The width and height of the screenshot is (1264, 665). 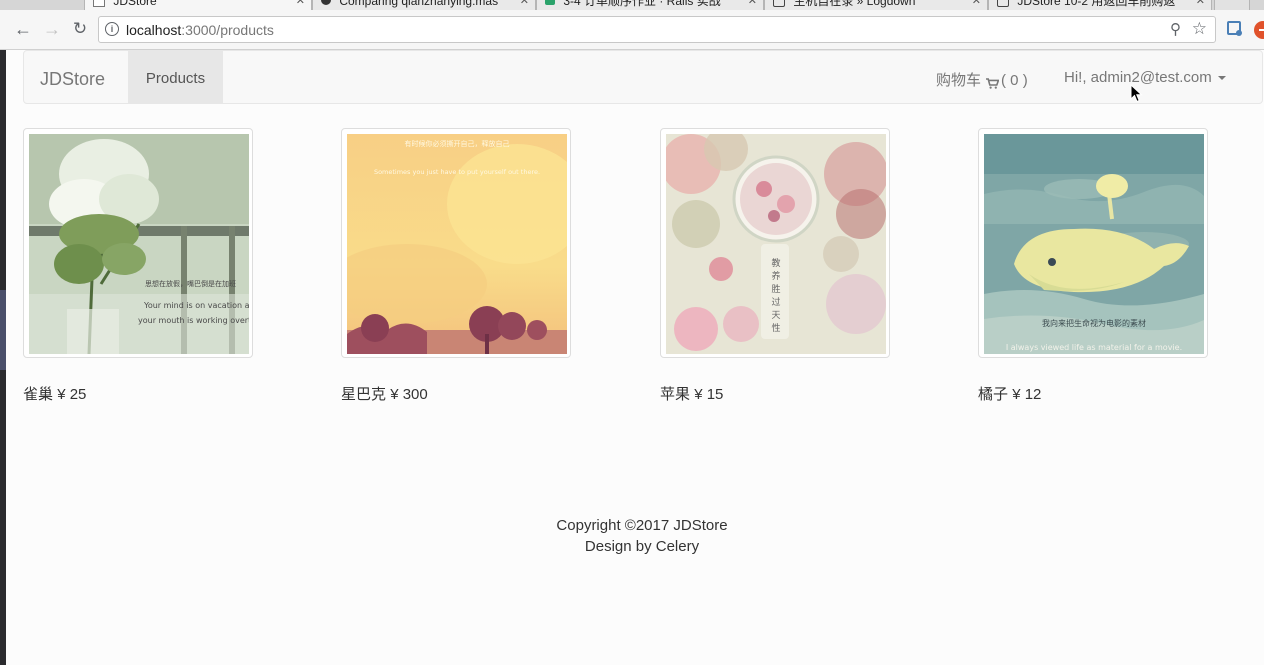 What do you see at coordinates (52, 29) in the screenshot?
I see `forward-arrow-icon: →` at bounding box center [52, 29].